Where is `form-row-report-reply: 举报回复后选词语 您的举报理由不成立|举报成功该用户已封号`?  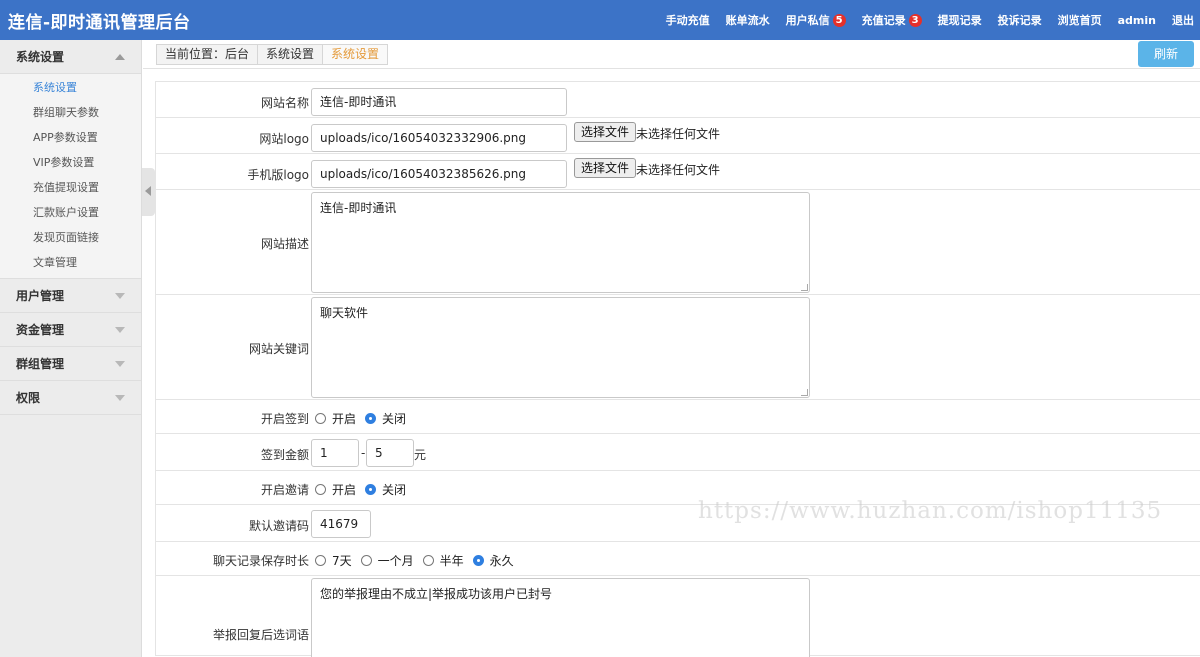 form-row-report-reply: 举报回复后选词语 您的举报理由不成立|举报成功该用户已封号 is located at coordinates (677, 616).